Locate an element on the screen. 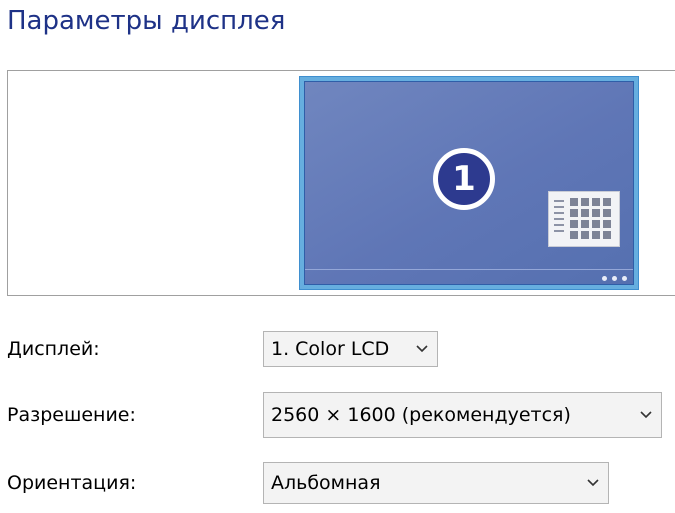 The image size is (675, 513). start-screen-icon is located at coordinates (584, 219).